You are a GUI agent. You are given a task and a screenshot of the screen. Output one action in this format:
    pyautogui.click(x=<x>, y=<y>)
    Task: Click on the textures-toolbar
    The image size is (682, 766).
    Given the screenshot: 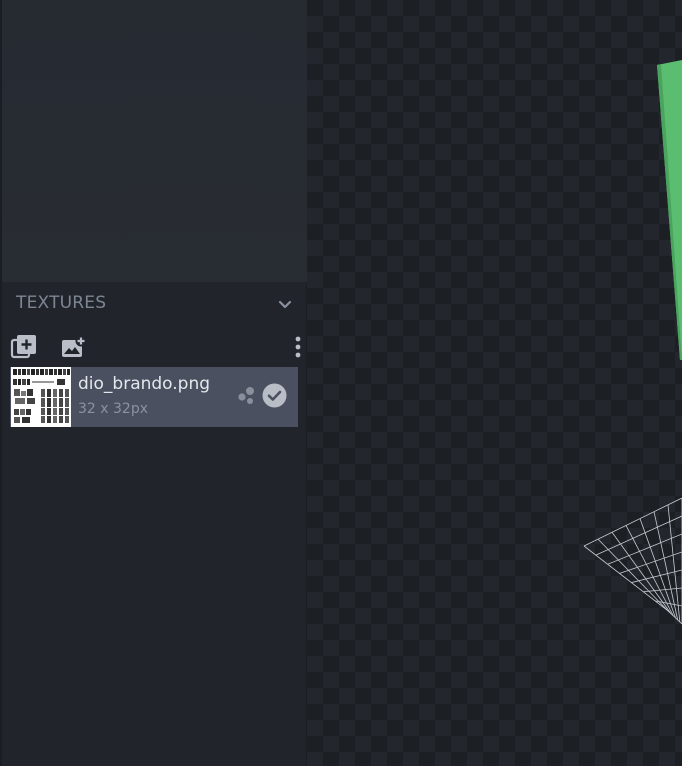 What is the action you would take?
    pyautogui.click(x=158, y=348)
    